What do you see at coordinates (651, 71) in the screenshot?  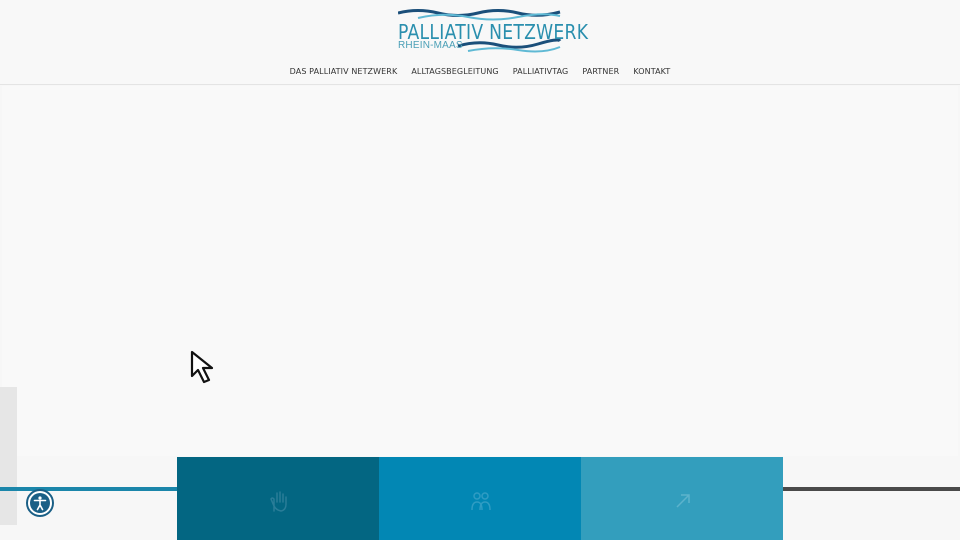 I see `nav-item-kontakt: KONTAKT` at bounding box center [651, 71].